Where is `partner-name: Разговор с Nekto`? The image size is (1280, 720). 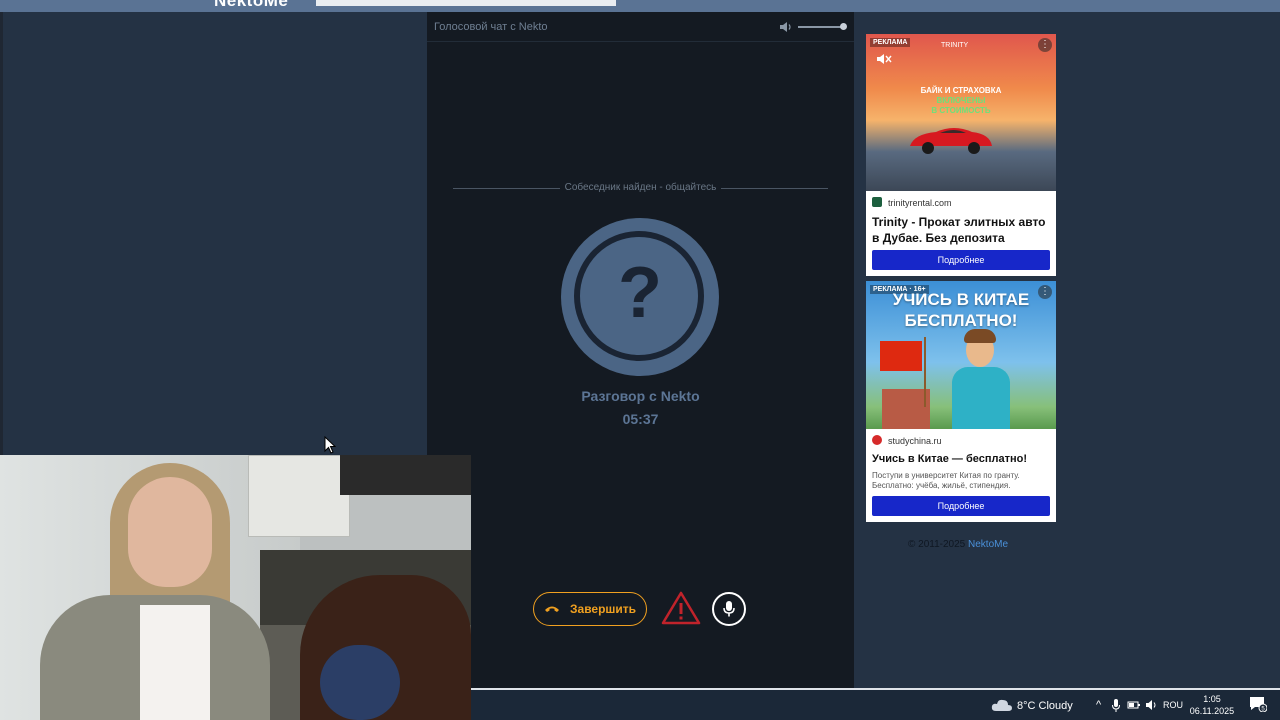
partner-name: Разговор с Nekto is located at coordinates (640, 396).